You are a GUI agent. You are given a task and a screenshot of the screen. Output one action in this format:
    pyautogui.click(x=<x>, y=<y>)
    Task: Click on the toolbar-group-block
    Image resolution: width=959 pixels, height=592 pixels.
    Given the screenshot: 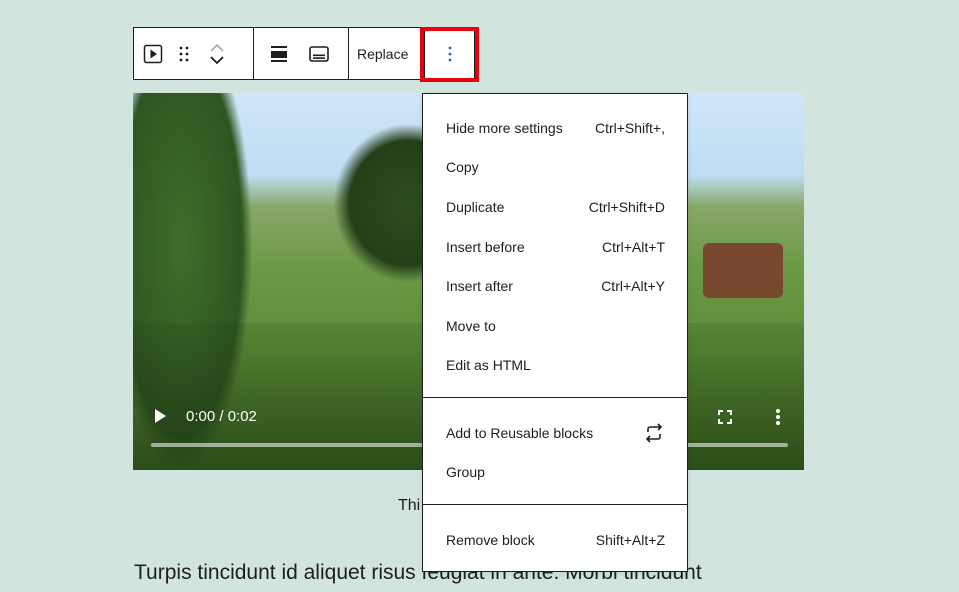 What is the action you would take?
    pyautogui.click(x=194, y=53)
    